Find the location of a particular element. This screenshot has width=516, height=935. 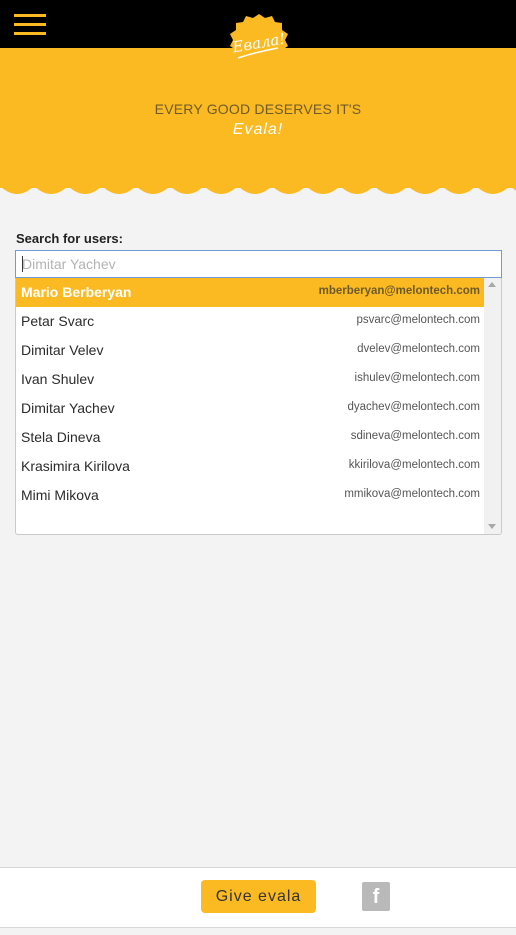

user-name: Stela Dineva is located at coordinates (61, 437).